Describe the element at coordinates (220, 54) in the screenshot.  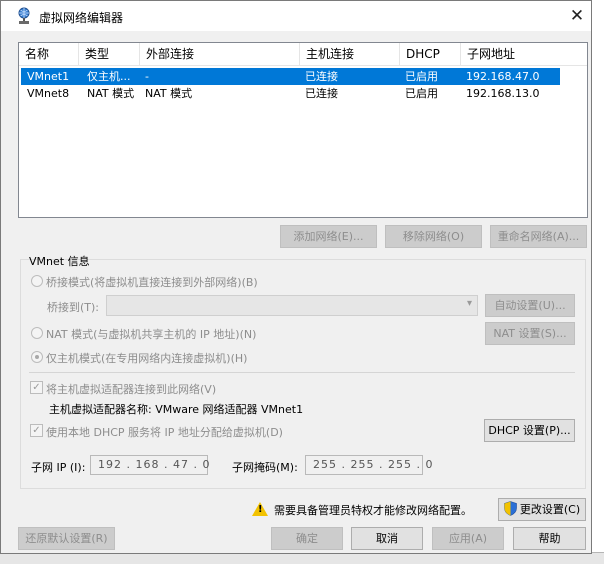
I see `column-header-external: 外部连接` at that location.